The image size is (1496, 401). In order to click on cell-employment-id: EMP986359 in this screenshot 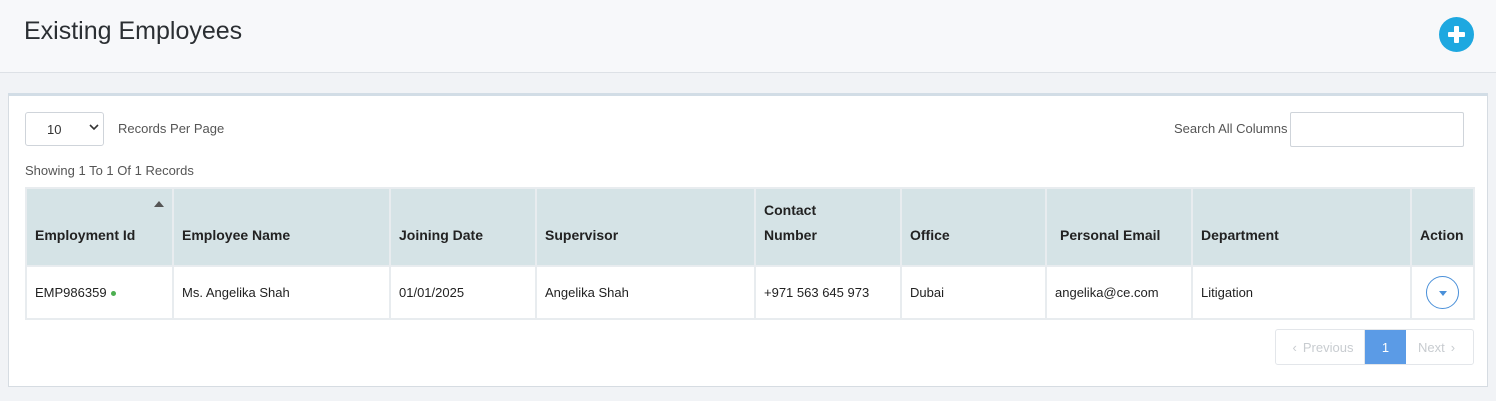, I will do `click(99, 292)`.